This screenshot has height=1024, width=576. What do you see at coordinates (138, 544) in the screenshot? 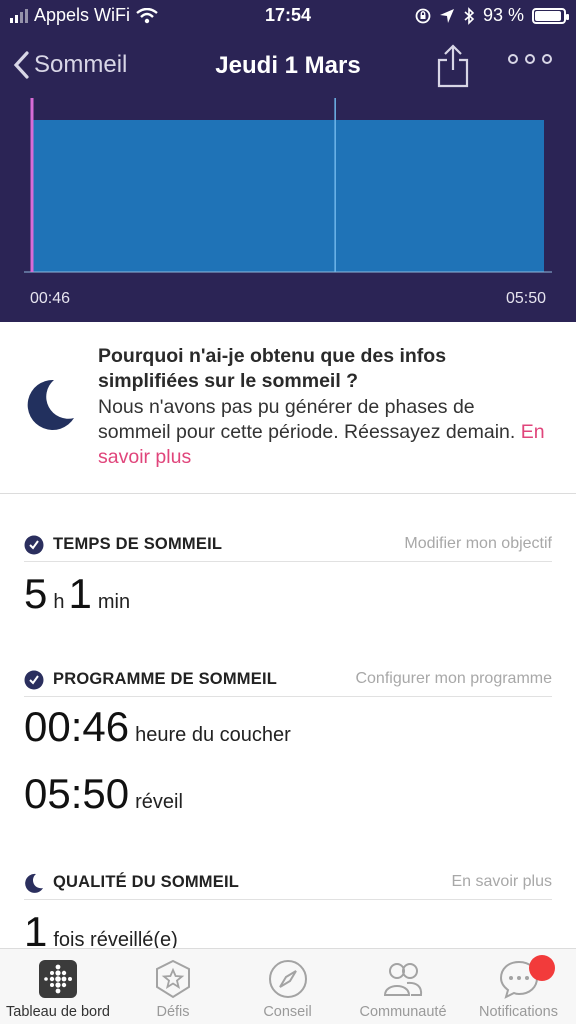
I see `sleep-time-heading: TEMPS DE SOMMEIL` at bounding box center [138, 544].